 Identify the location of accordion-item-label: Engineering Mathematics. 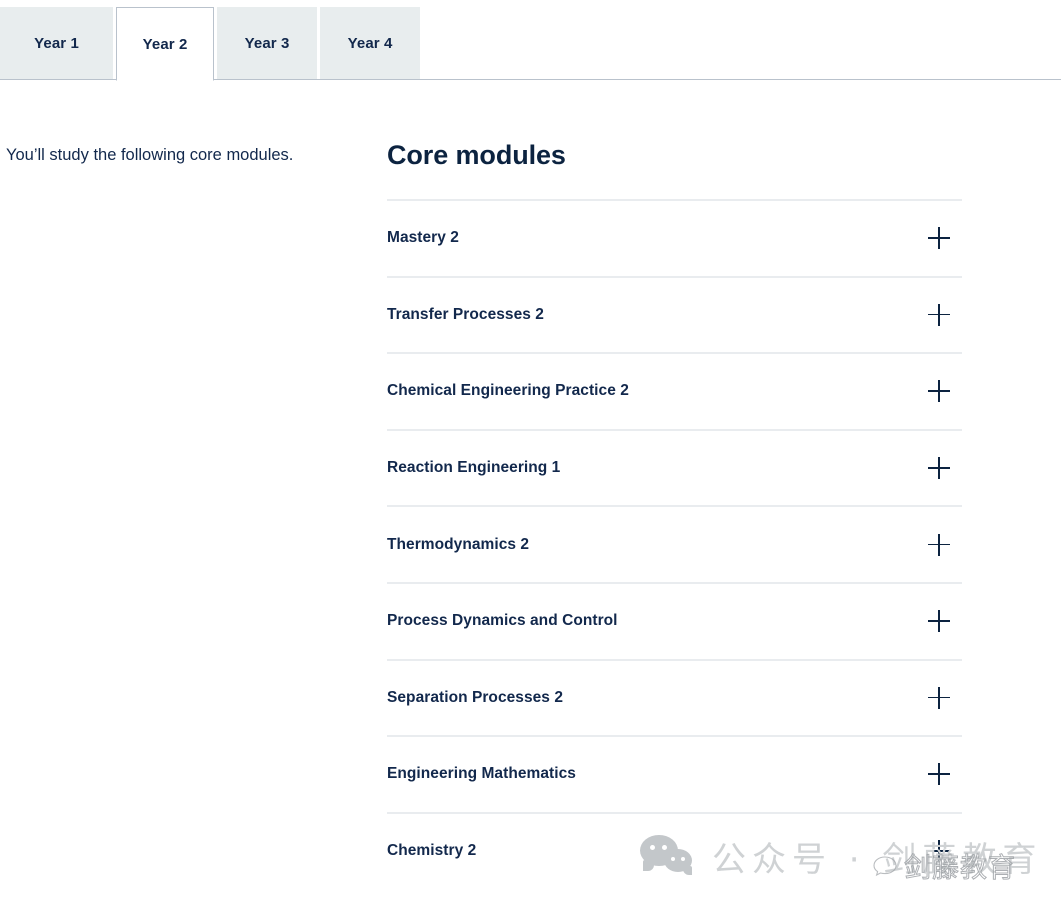
(481, 774).